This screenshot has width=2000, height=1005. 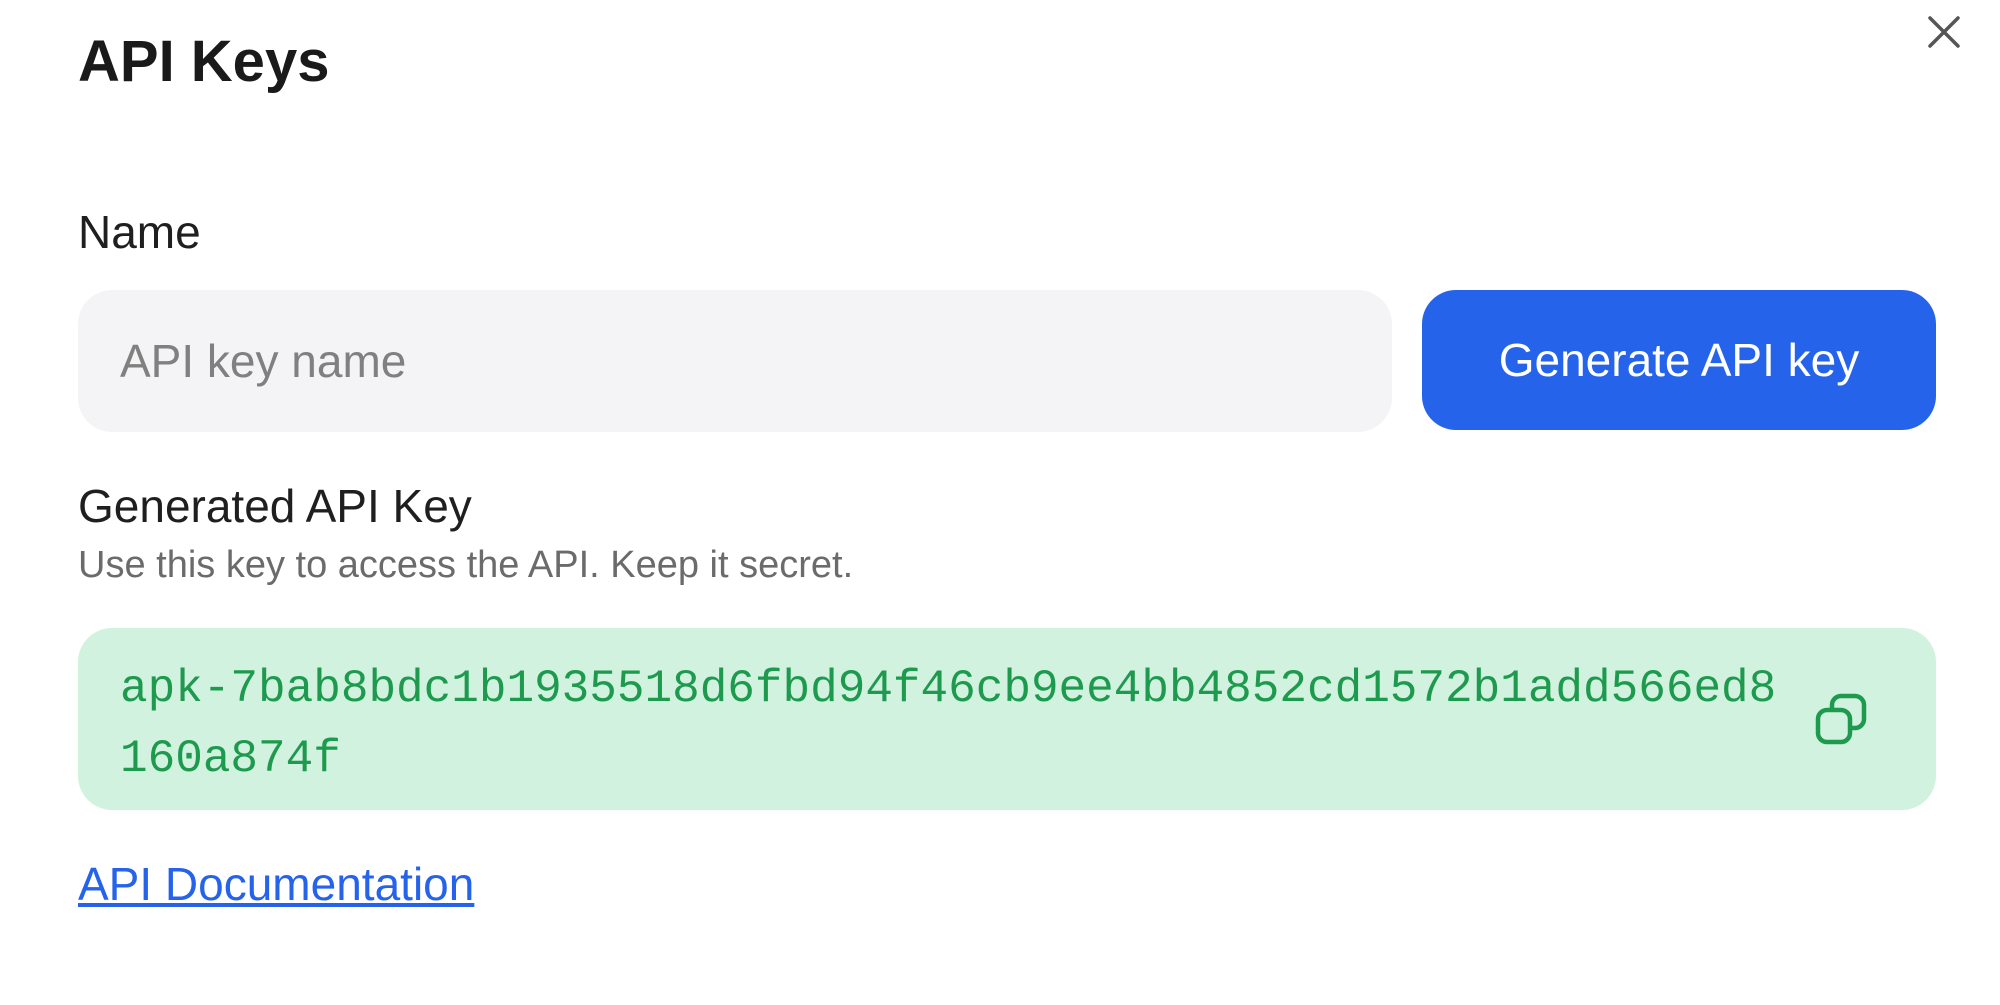 I want to click on copy-button, so click(x=1842, y=720).